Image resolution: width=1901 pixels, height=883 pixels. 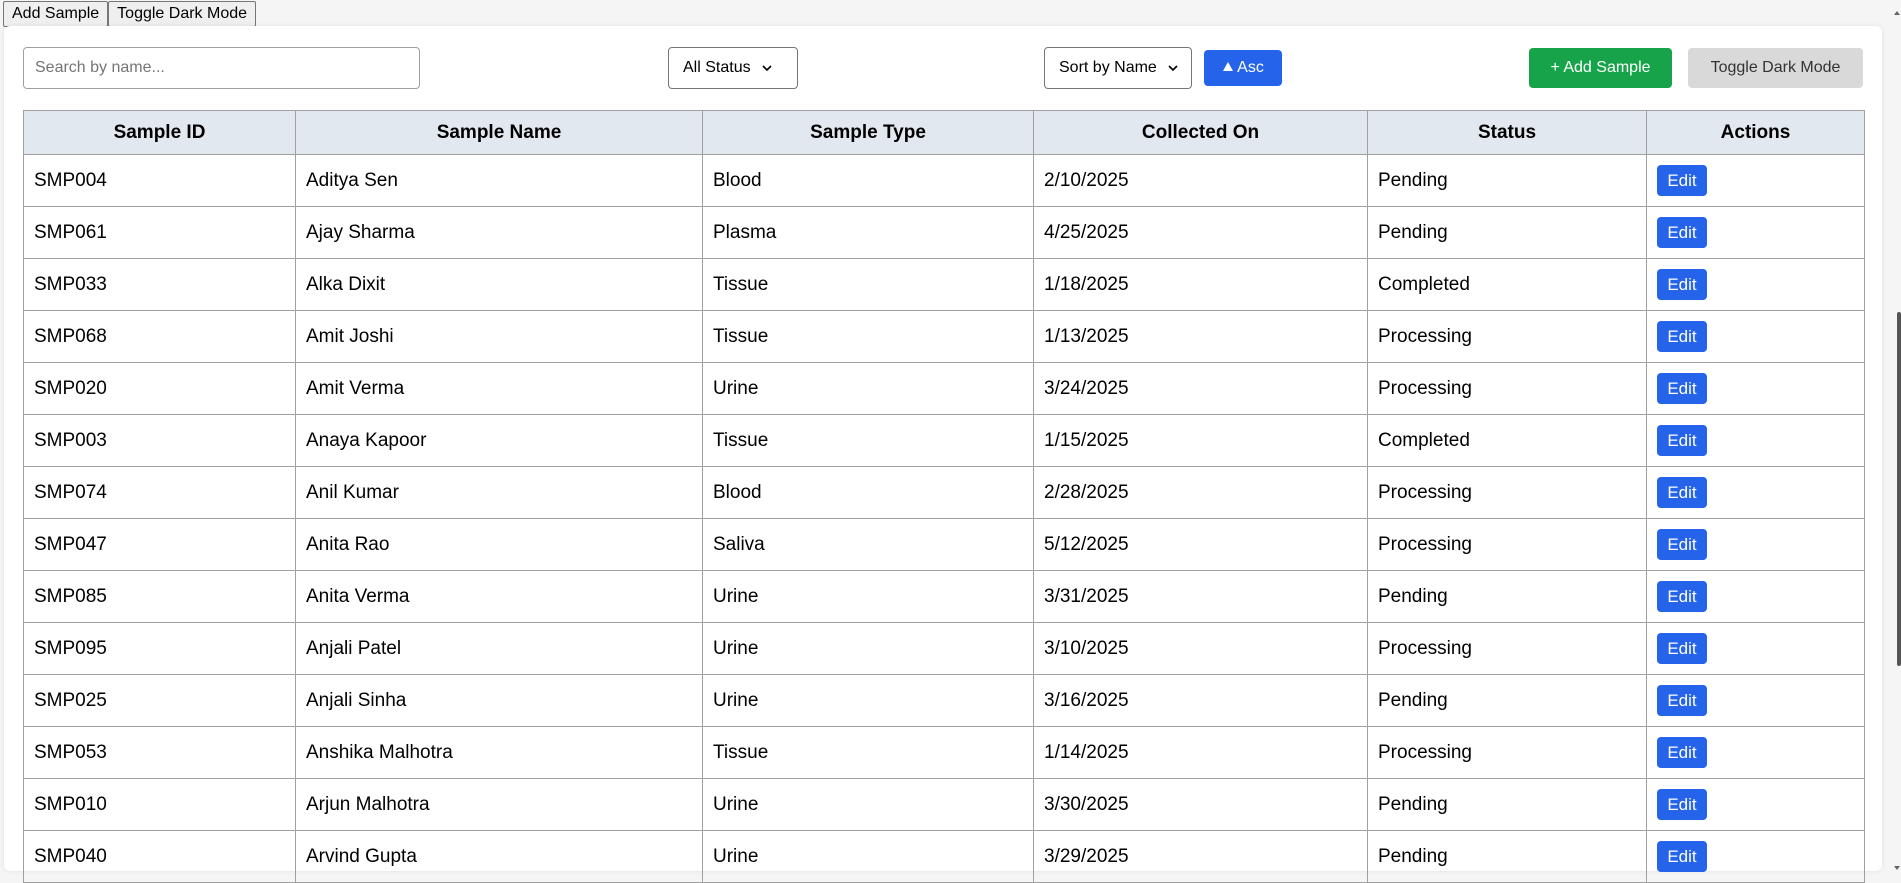 I want to click on sample-name-cell: Arjun Malhotra, so click(x=499, y=804).